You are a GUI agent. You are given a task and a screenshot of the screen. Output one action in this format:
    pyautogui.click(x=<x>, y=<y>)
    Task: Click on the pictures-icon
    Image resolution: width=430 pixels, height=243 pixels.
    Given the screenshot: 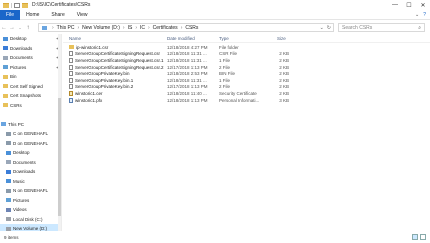 What is the action you would take?
    pyautogui.click(x=8, y=200)
    